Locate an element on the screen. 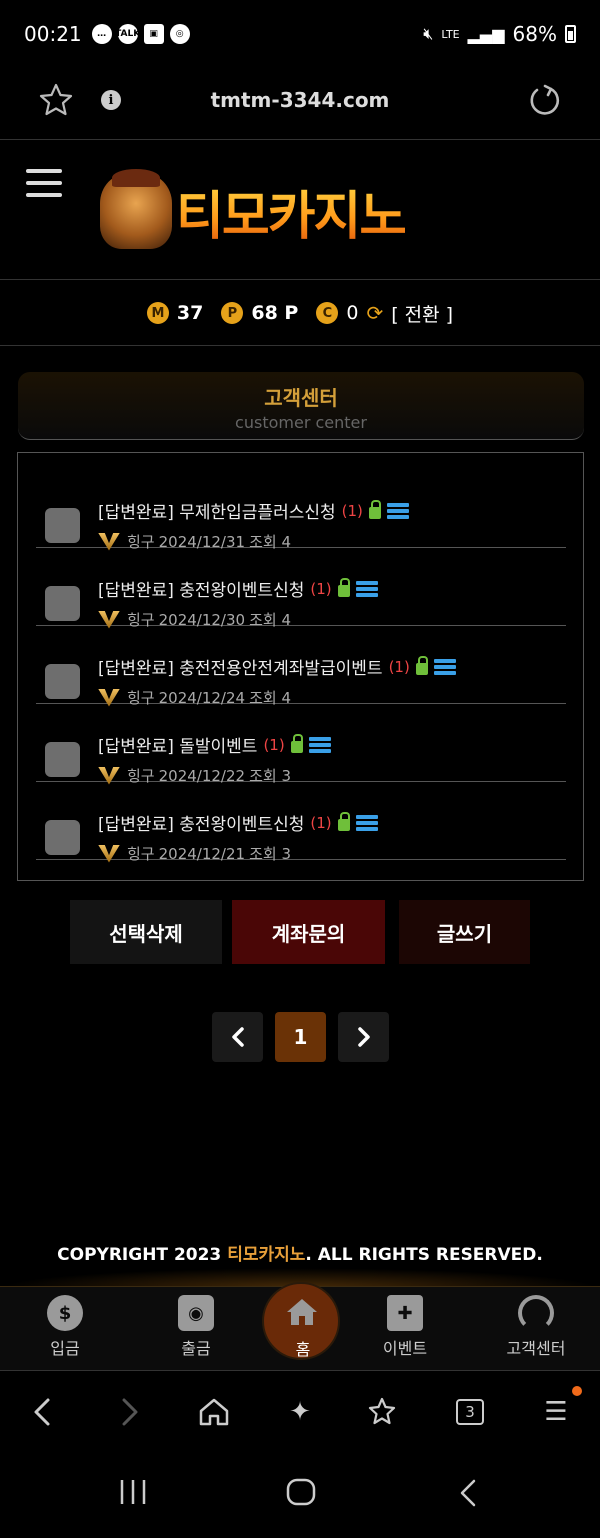 The image size is (600, 1538). mute-icon: 🔇︎ is located at coordinates (428, 33).